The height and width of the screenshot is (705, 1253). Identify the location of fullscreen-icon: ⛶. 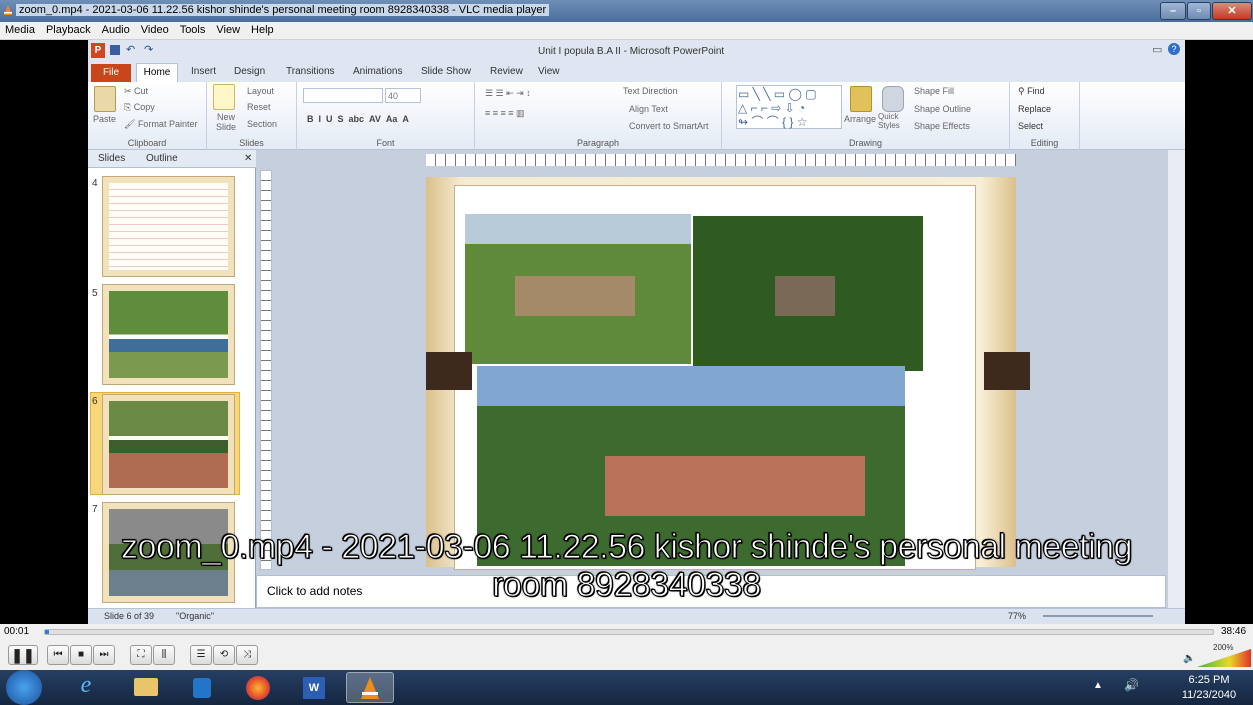
(141, 655).